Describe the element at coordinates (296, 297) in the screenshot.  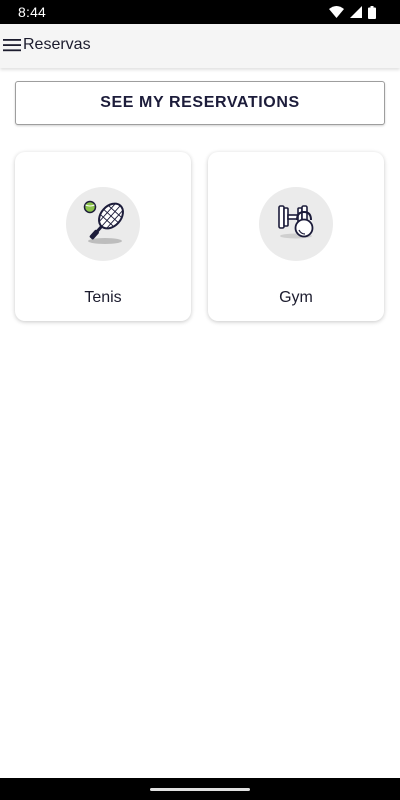
I see `card-label-gym: Gym` at that location.